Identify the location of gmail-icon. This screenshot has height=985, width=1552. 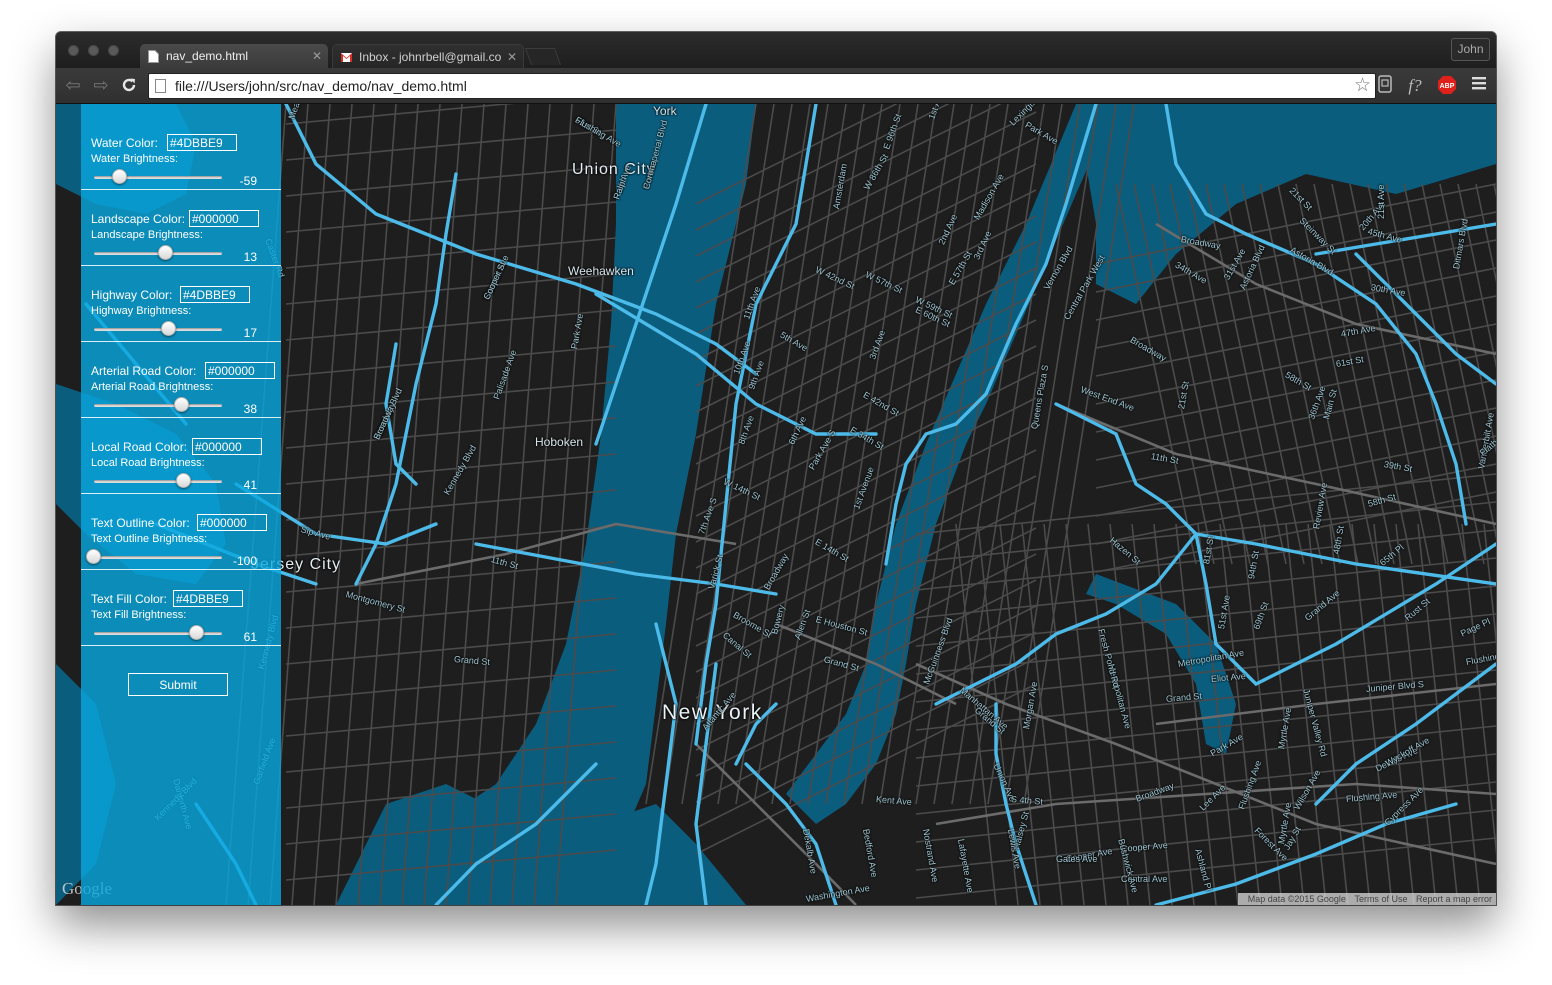
(346, 57).